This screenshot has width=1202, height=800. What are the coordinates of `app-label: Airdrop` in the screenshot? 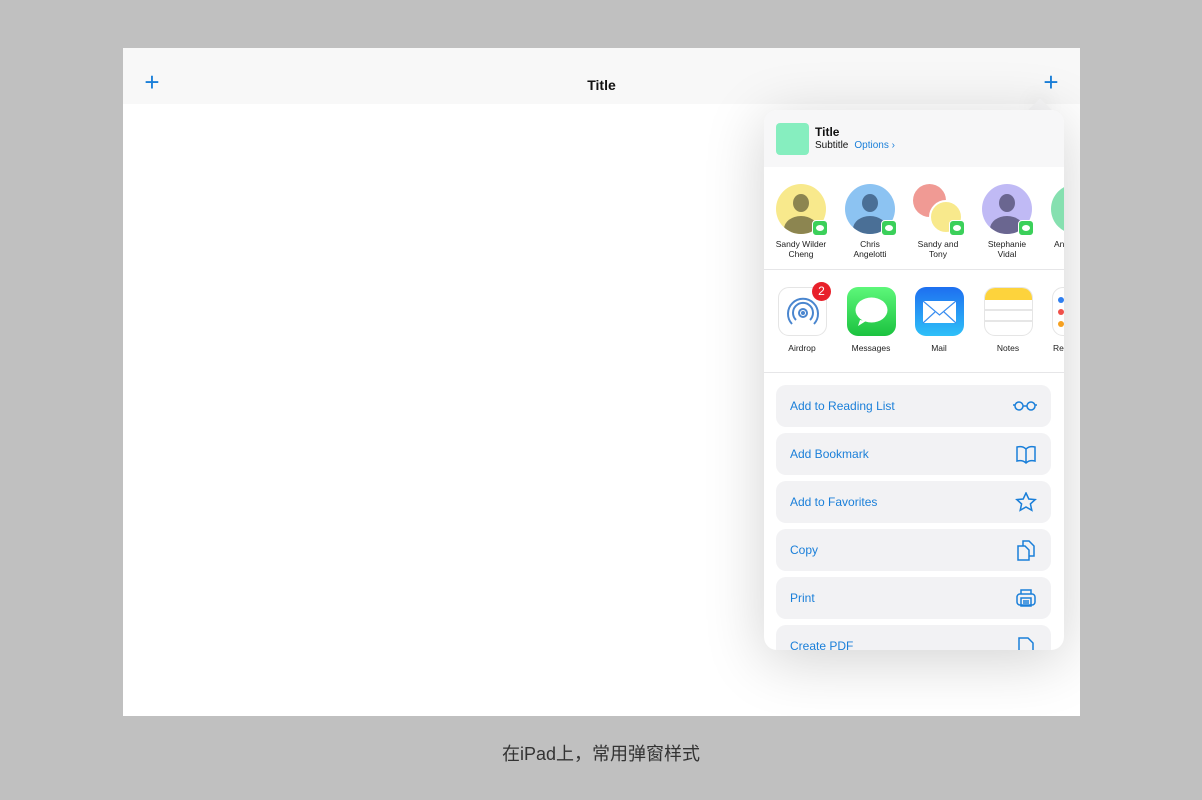 It's located at (802, 348).